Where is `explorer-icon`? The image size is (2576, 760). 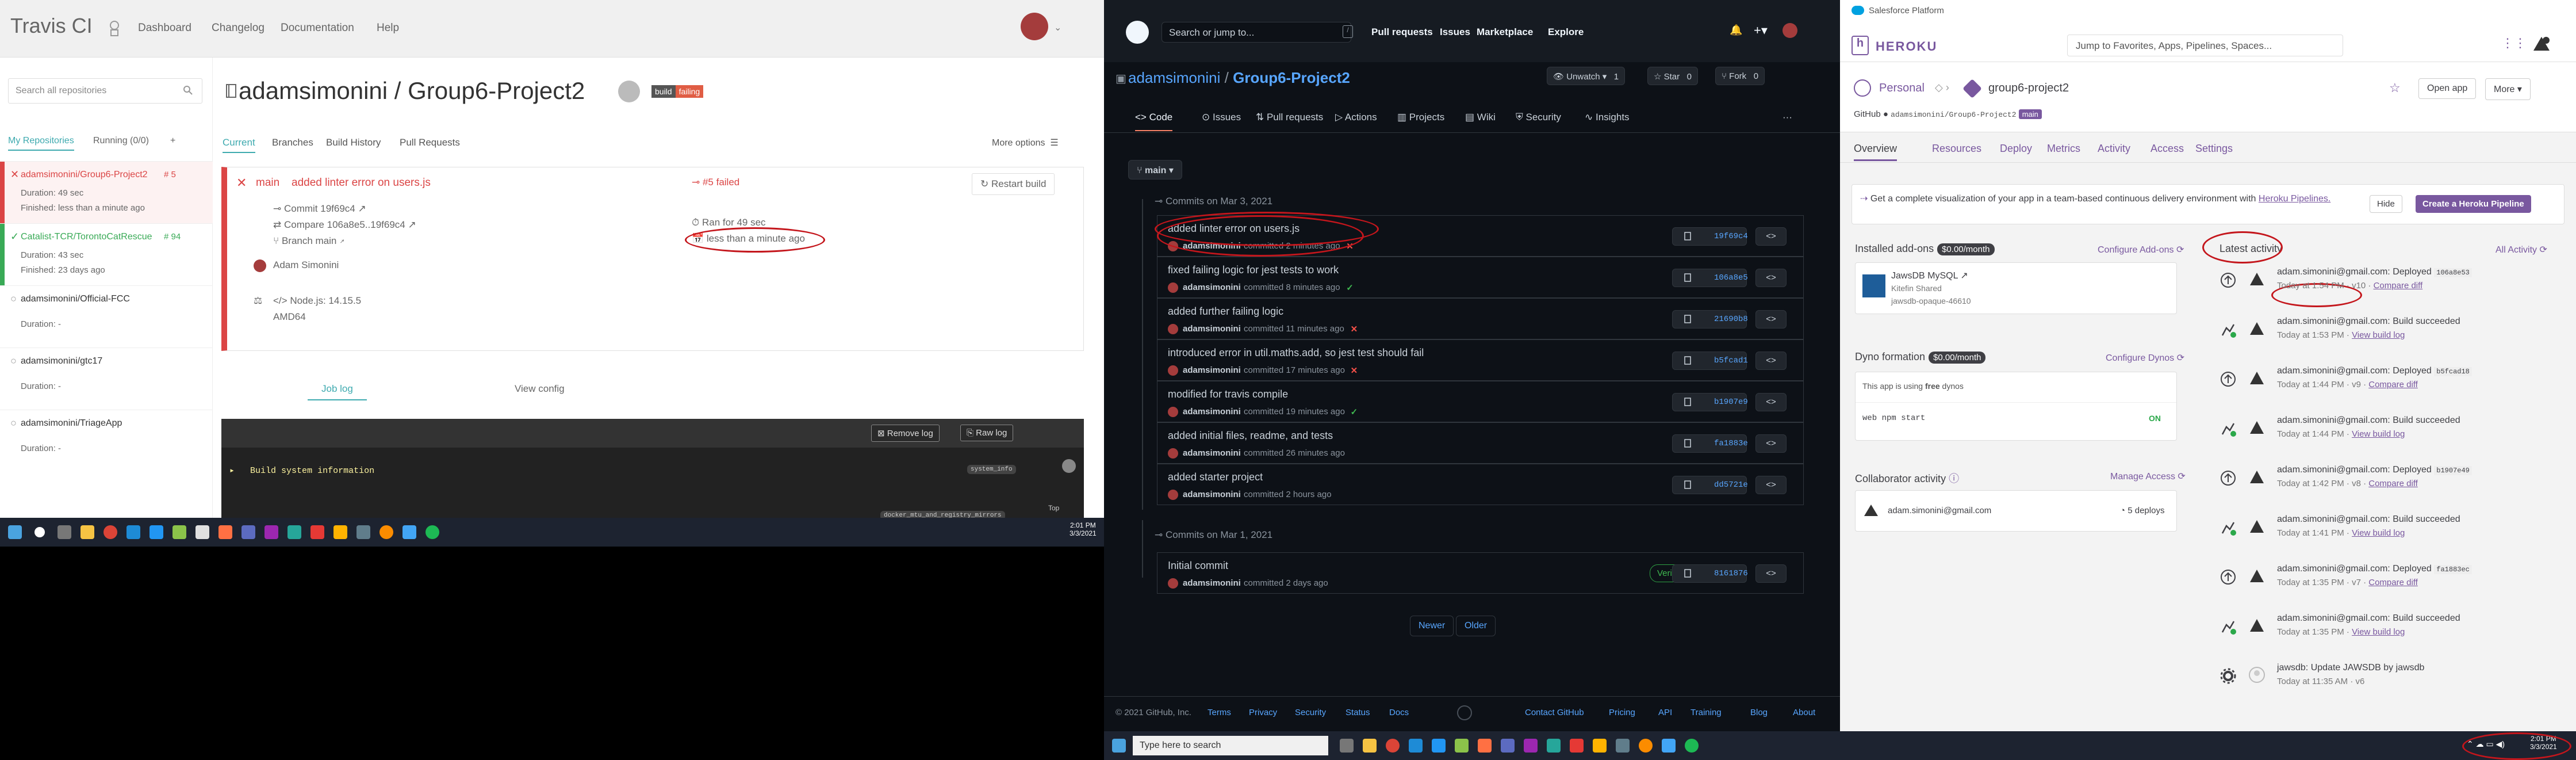
explorer-icon is located at coordinates (87, 532).